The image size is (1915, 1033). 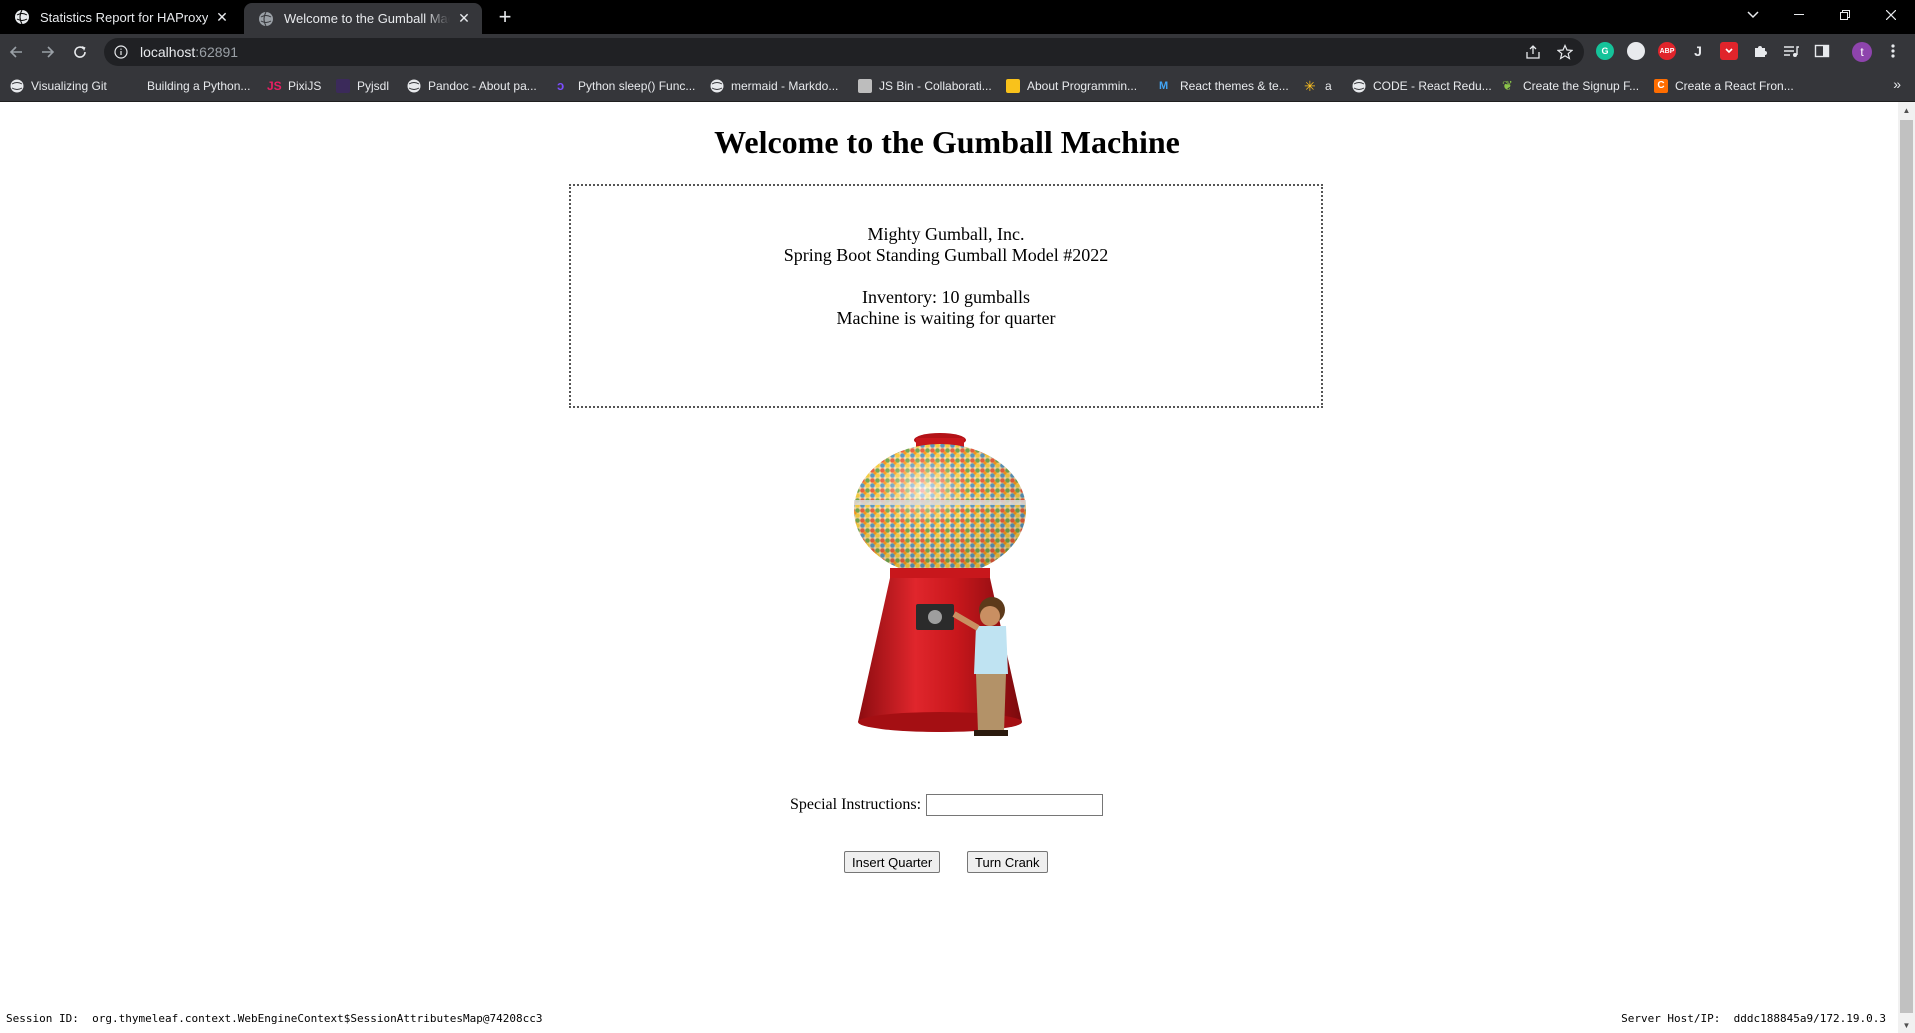 What do you see at coordinates (1891, 15) in the screenshot?
I see `close-window-icon` at bounding box center [1891, 15].